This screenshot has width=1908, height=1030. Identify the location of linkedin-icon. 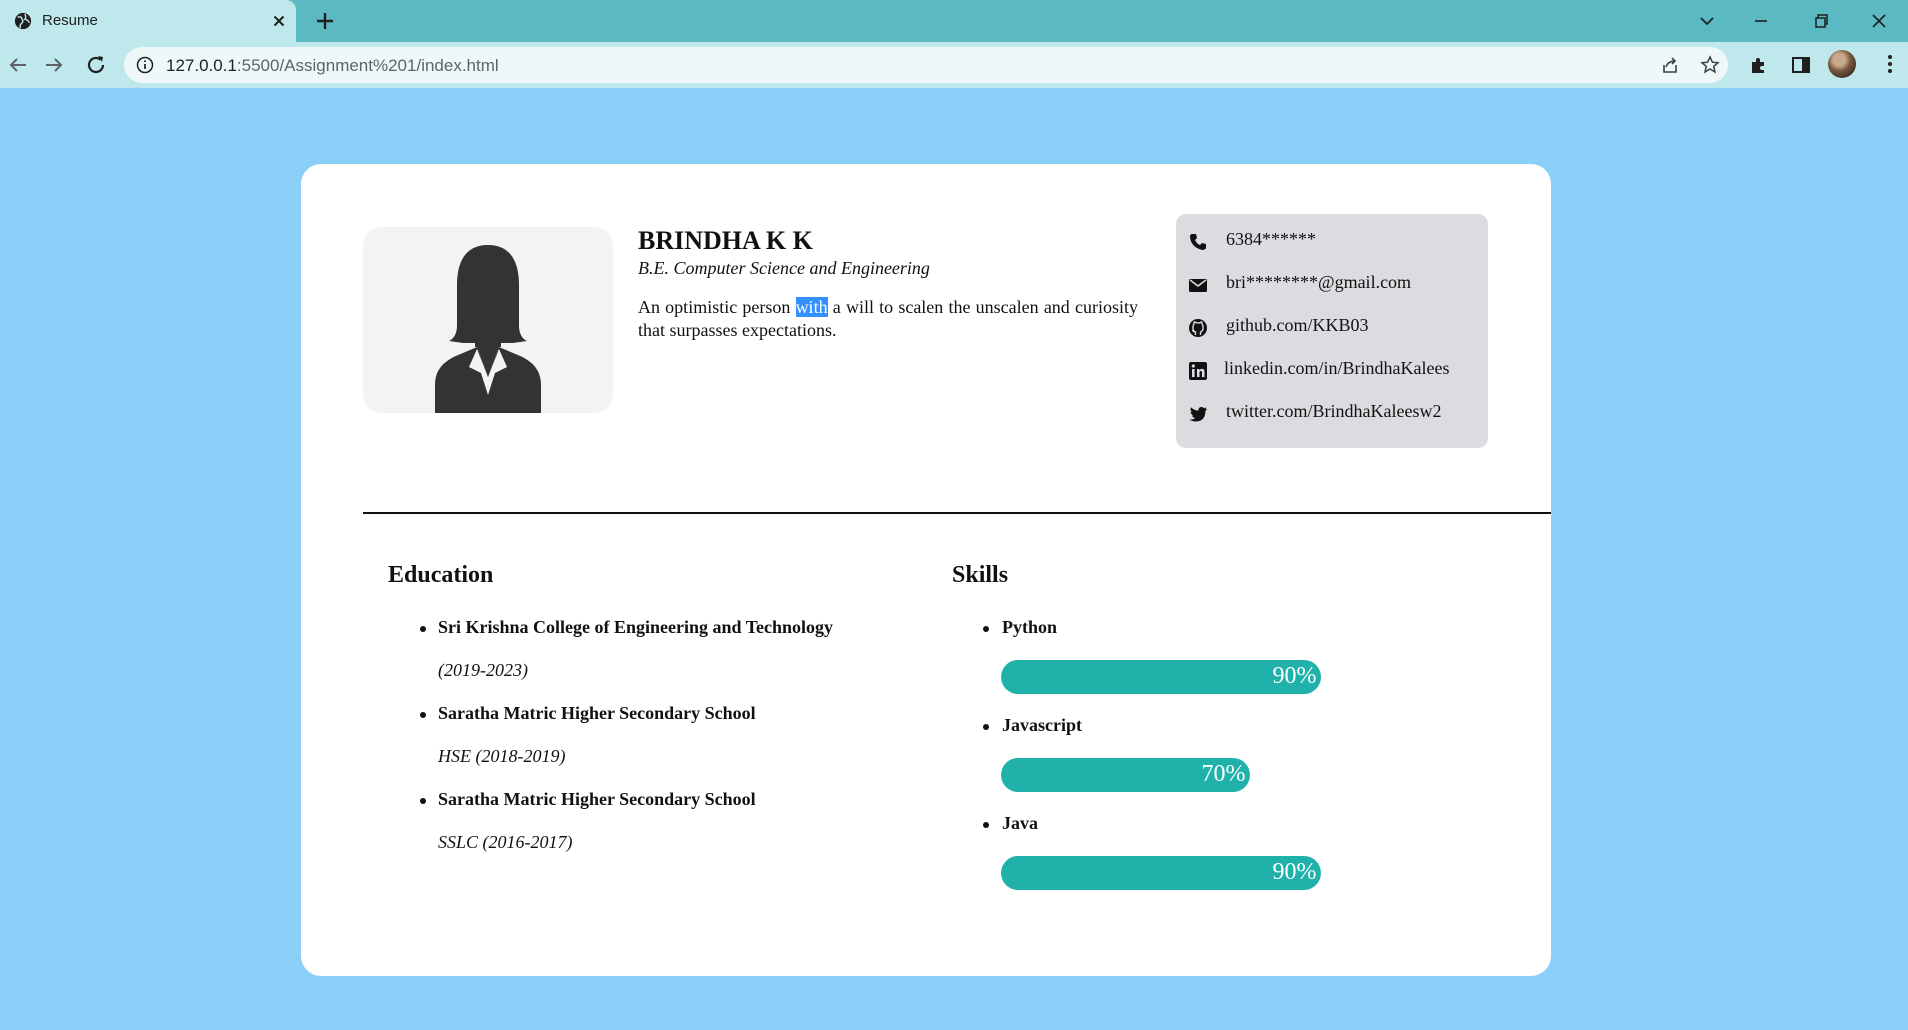
(1198, 371).